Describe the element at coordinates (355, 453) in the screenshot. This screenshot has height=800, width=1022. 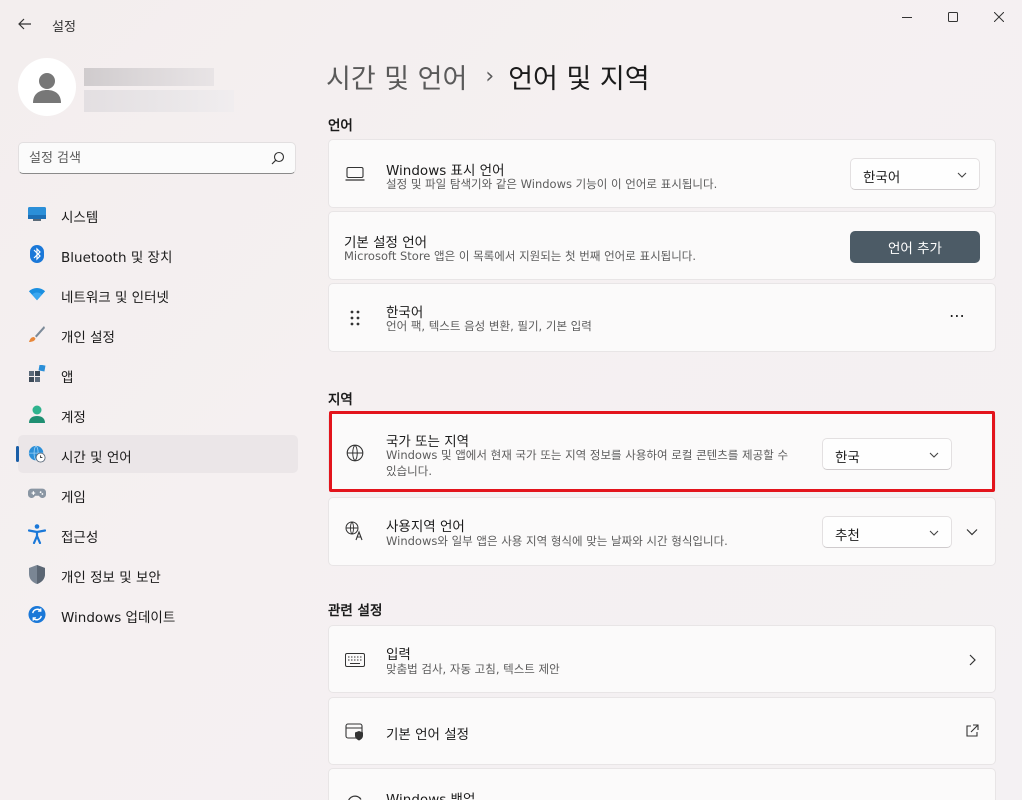
I see `globe-icon` at that location.